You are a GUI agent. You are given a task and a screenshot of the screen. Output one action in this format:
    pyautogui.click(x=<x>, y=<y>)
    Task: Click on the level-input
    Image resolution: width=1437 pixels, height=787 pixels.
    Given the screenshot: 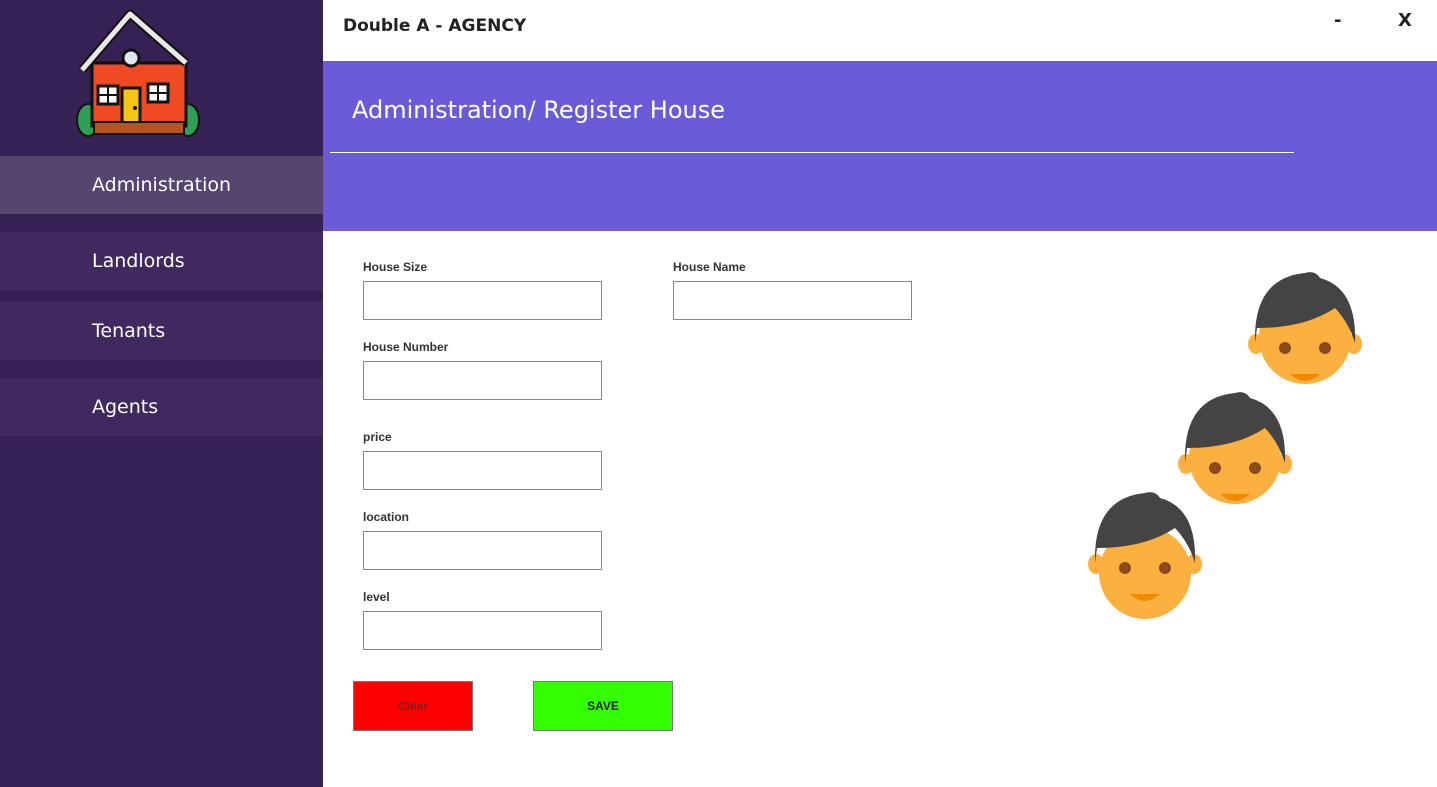 What is the action you would take?
    pyautogui.click(x=482, y=630)
    